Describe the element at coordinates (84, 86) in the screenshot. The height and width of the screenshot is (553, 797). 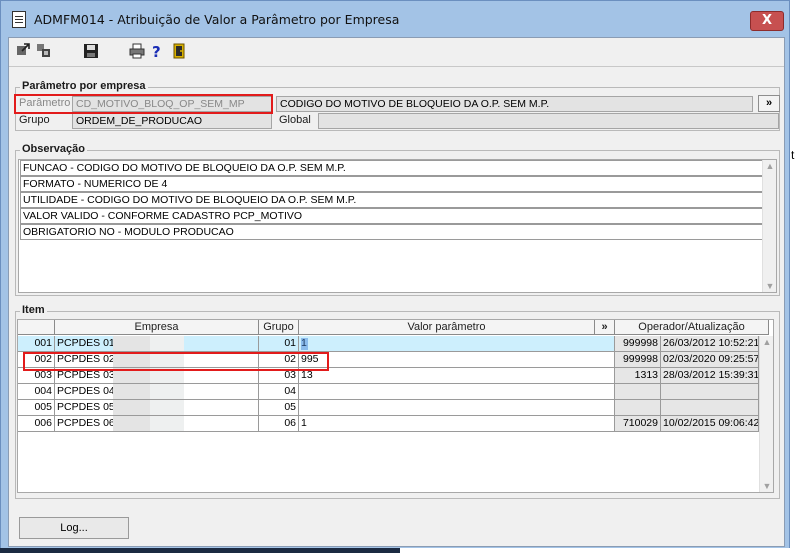
I see `parametro-group-title: Parâmetro por empresa` at that location.